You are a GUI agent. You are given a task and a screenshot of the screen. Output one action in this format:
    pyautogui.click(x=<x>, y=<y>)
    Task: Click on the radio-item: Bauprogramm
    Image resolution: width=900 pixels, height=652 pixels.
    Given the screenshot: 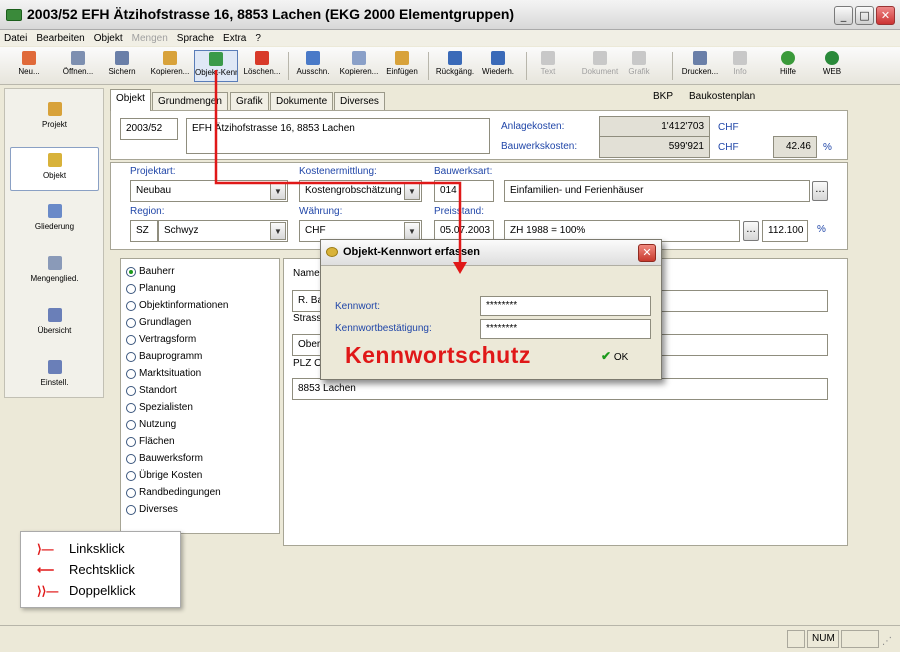 What is the action you would take?
    pyautogui.click(x=200, y=356)
    